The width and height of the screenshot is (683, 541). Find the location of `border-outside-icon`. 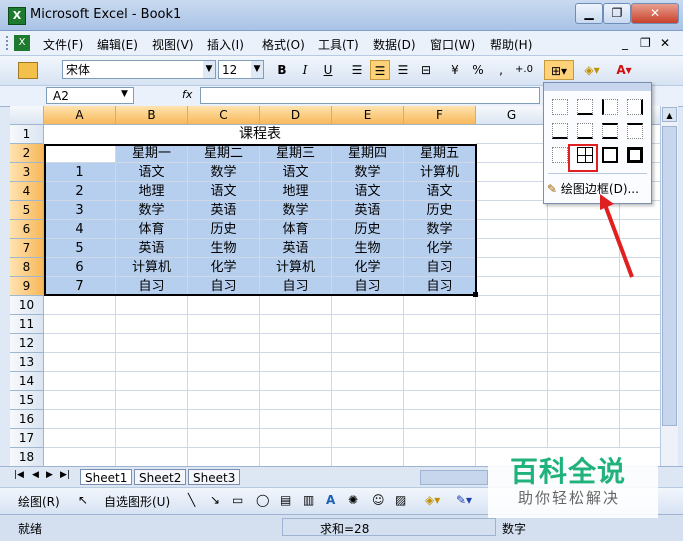

border-outside-icon is located at coordinates (610, 155).